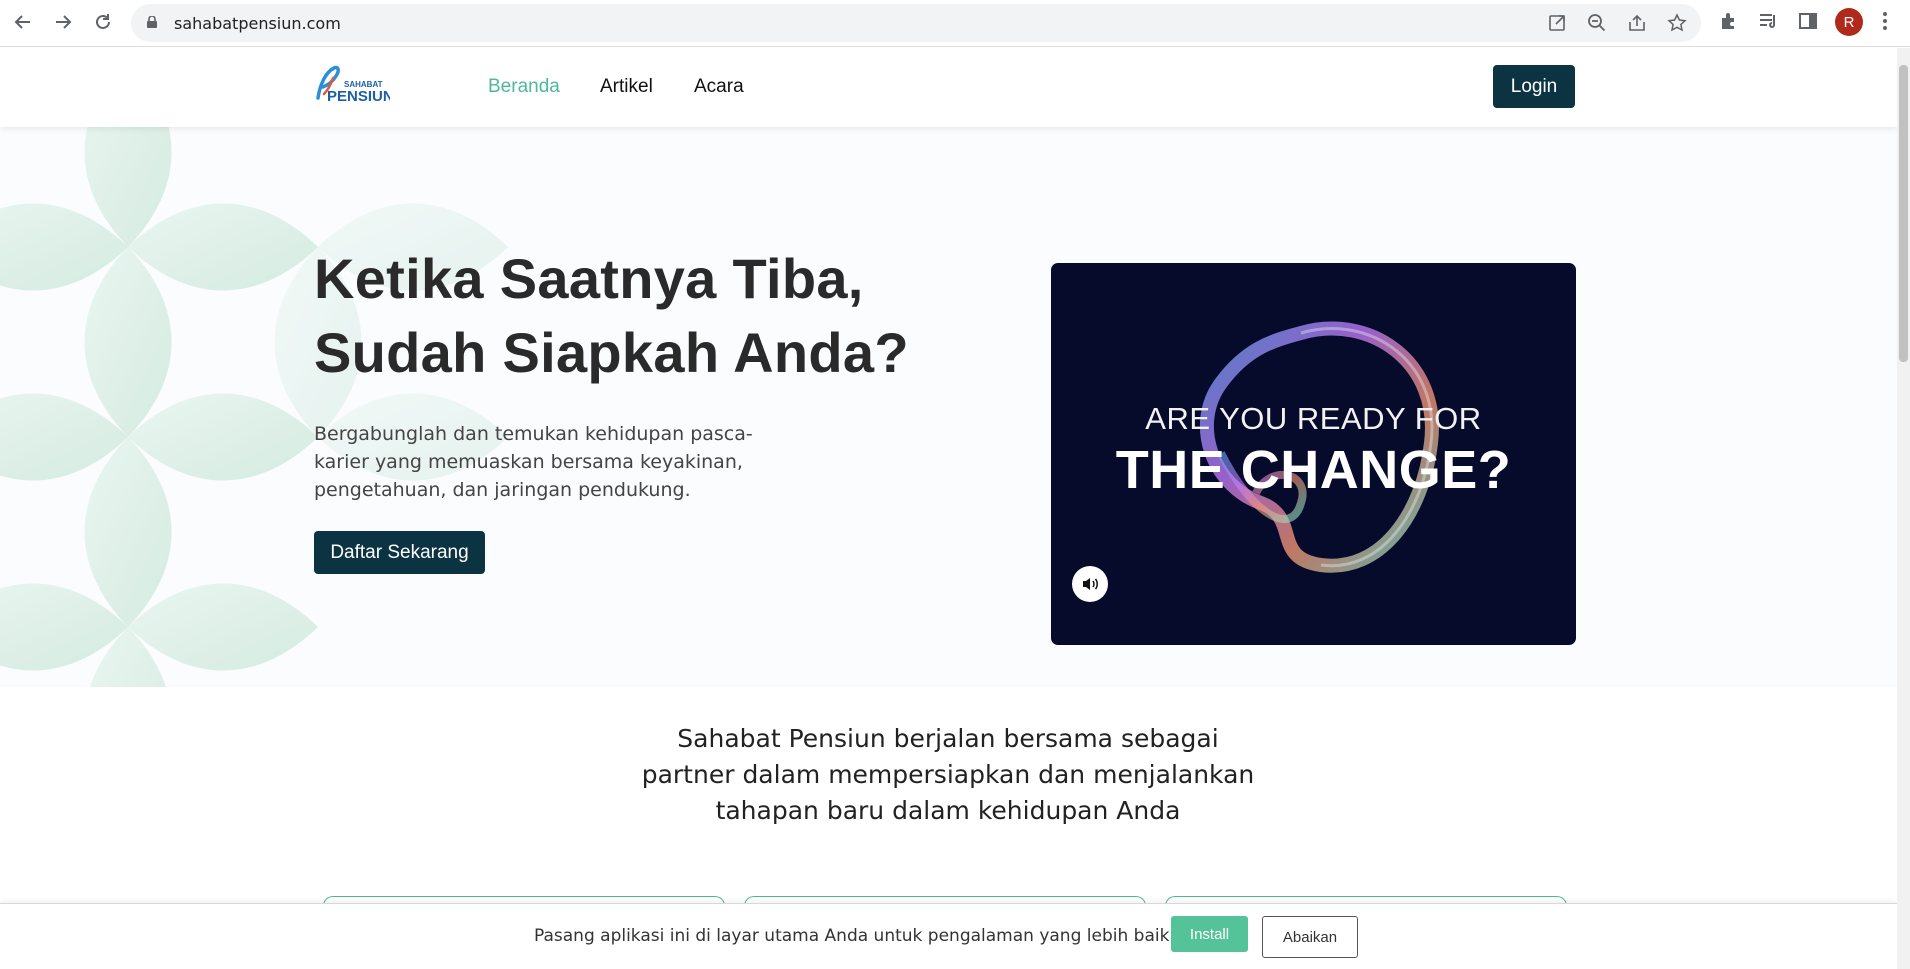  What do you see at coordinates (524, 87) in the screenshot?
I see `nav-beranda: Beranda` at bounding box center [524, 87].